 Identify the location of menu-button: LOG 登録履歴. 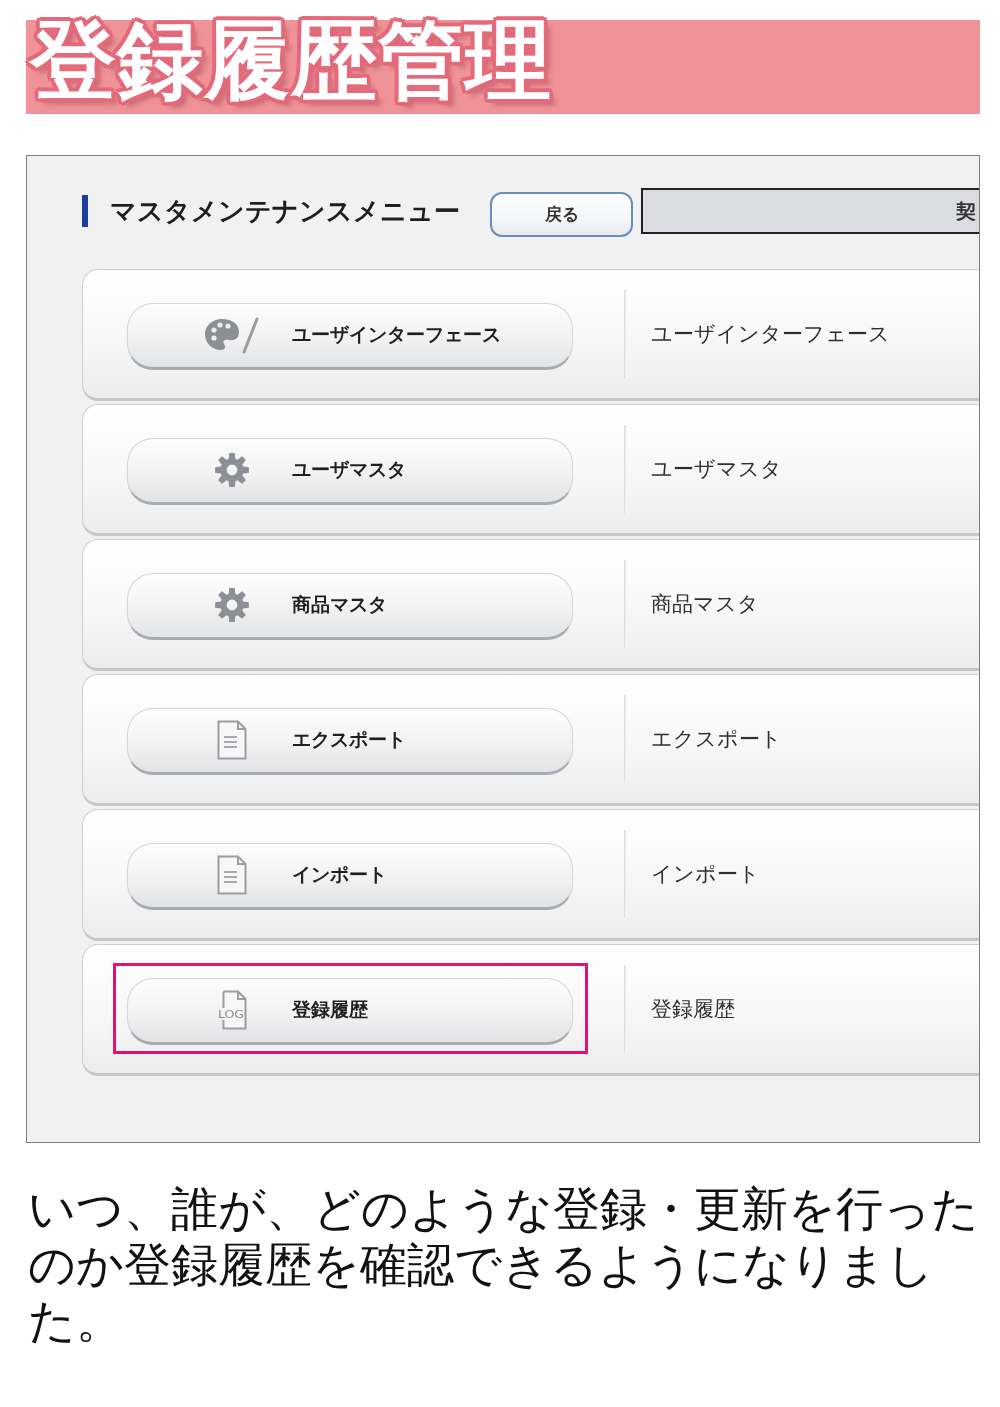
(350, 1011).